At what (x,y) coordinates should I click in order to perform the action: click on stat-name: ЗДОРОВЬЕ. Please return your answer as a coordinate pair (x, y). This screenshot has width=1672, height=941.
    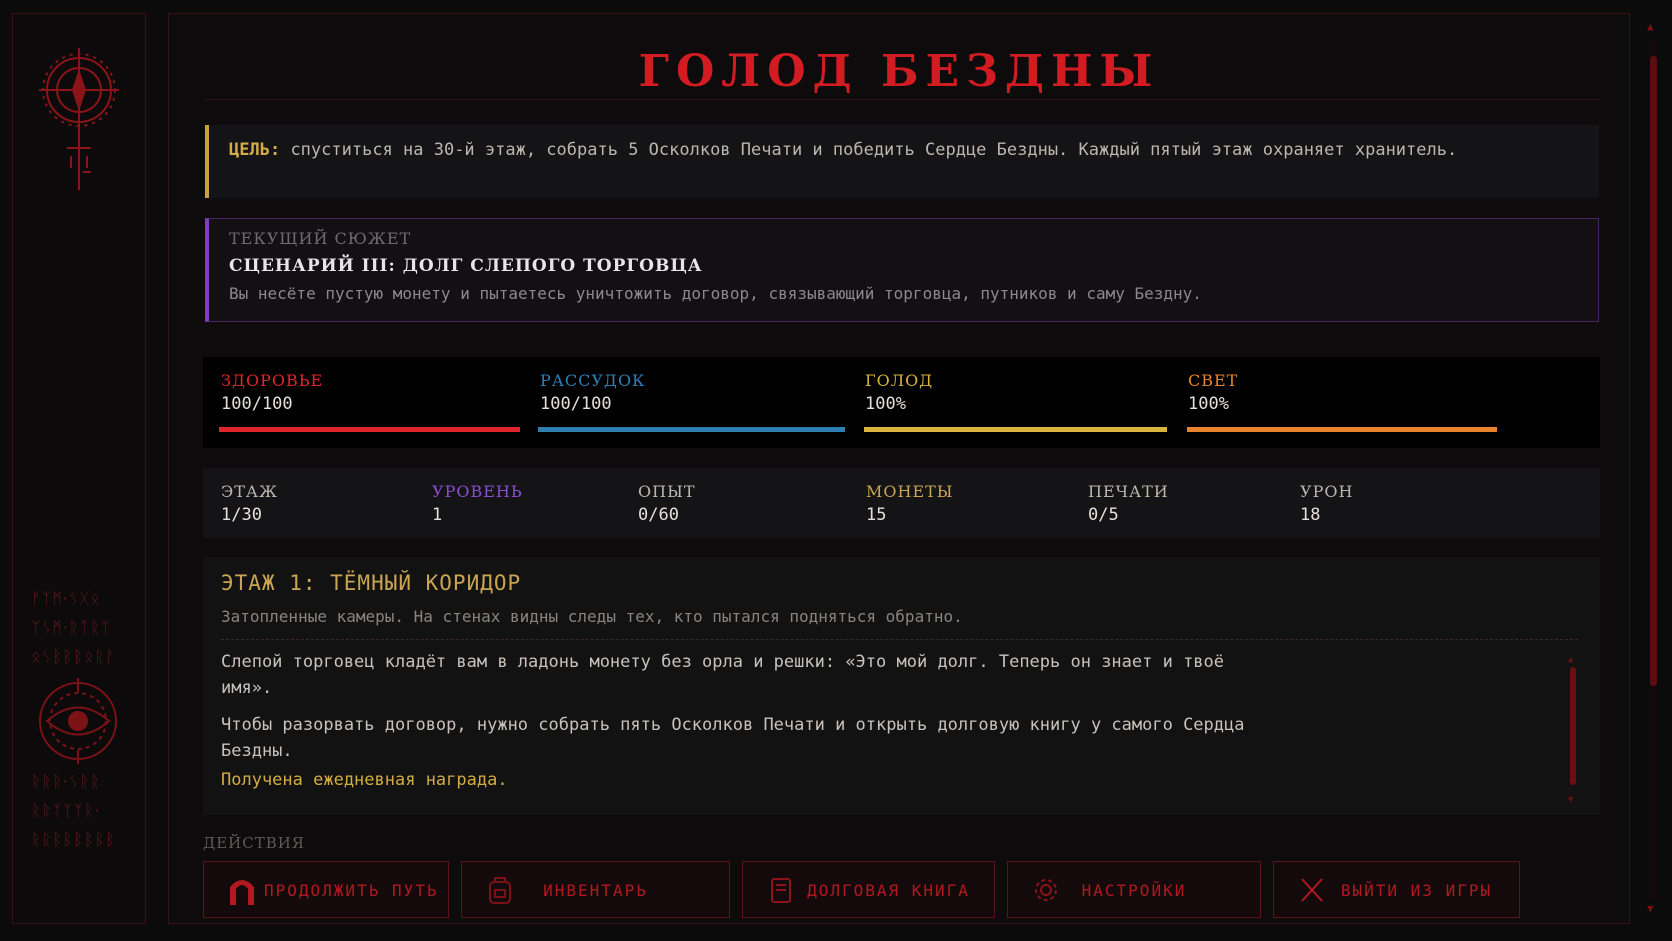
    Looking at the image, I should click on (272, 380).